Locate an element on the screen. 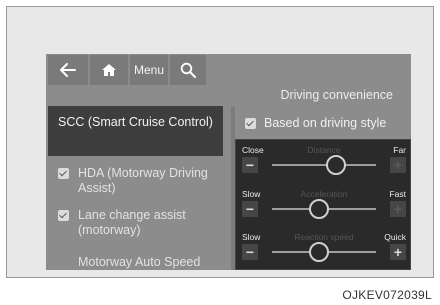  slider-acceleration: Slow Acceleration Fast − + is located at coordinates (323, 206).